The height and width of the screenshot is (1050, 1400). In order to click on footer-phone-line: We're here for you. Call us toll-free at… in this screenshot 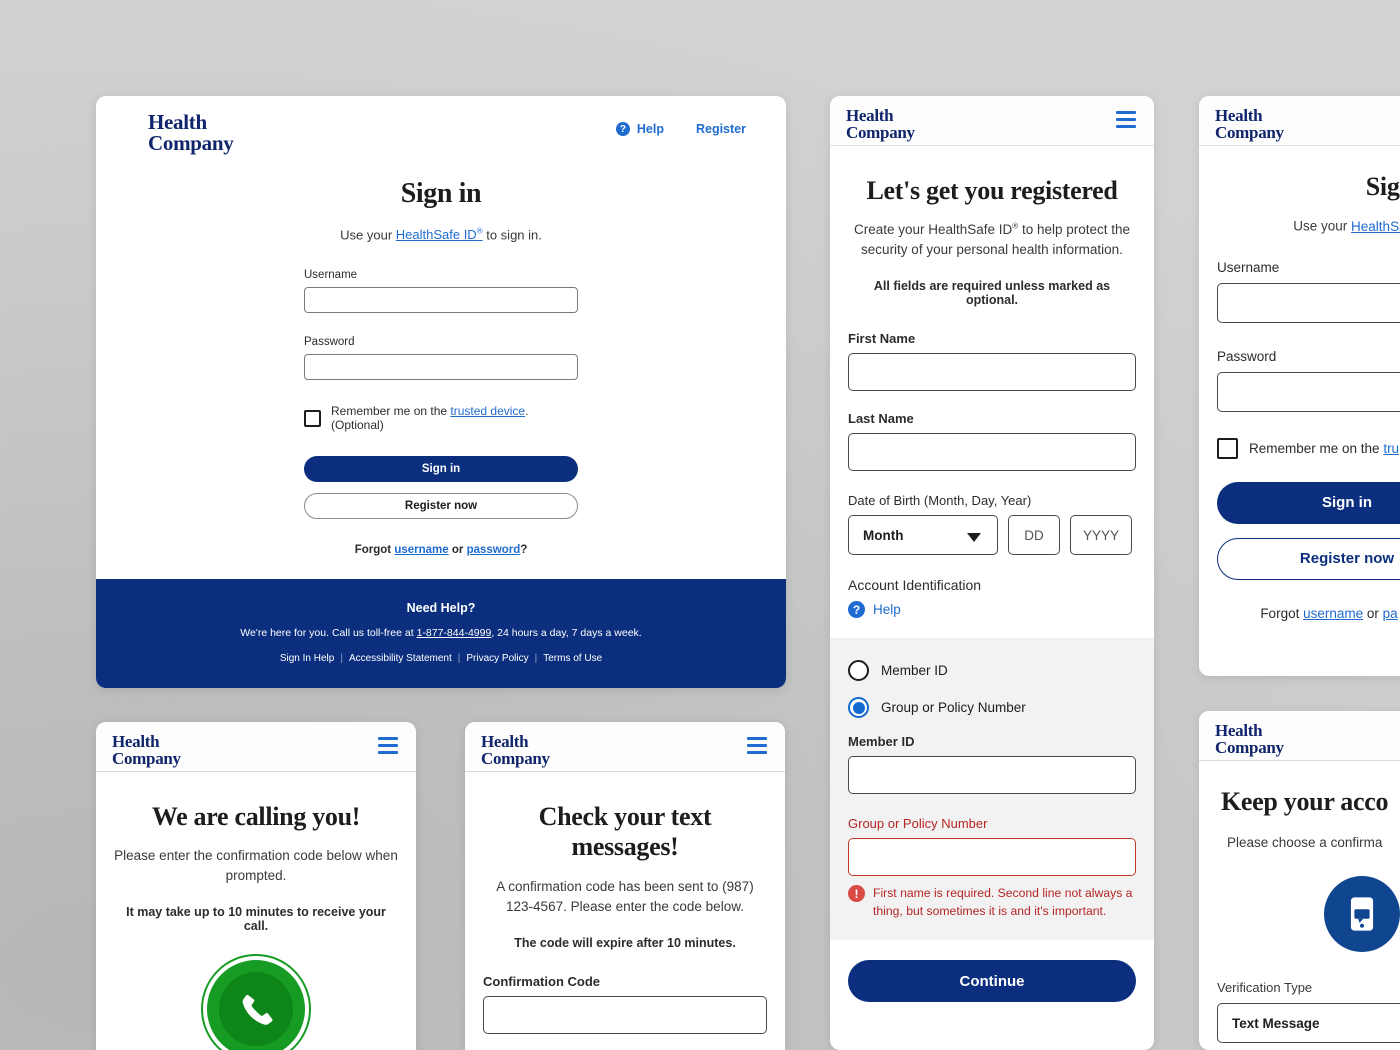, I will do `click(441, 633)`.